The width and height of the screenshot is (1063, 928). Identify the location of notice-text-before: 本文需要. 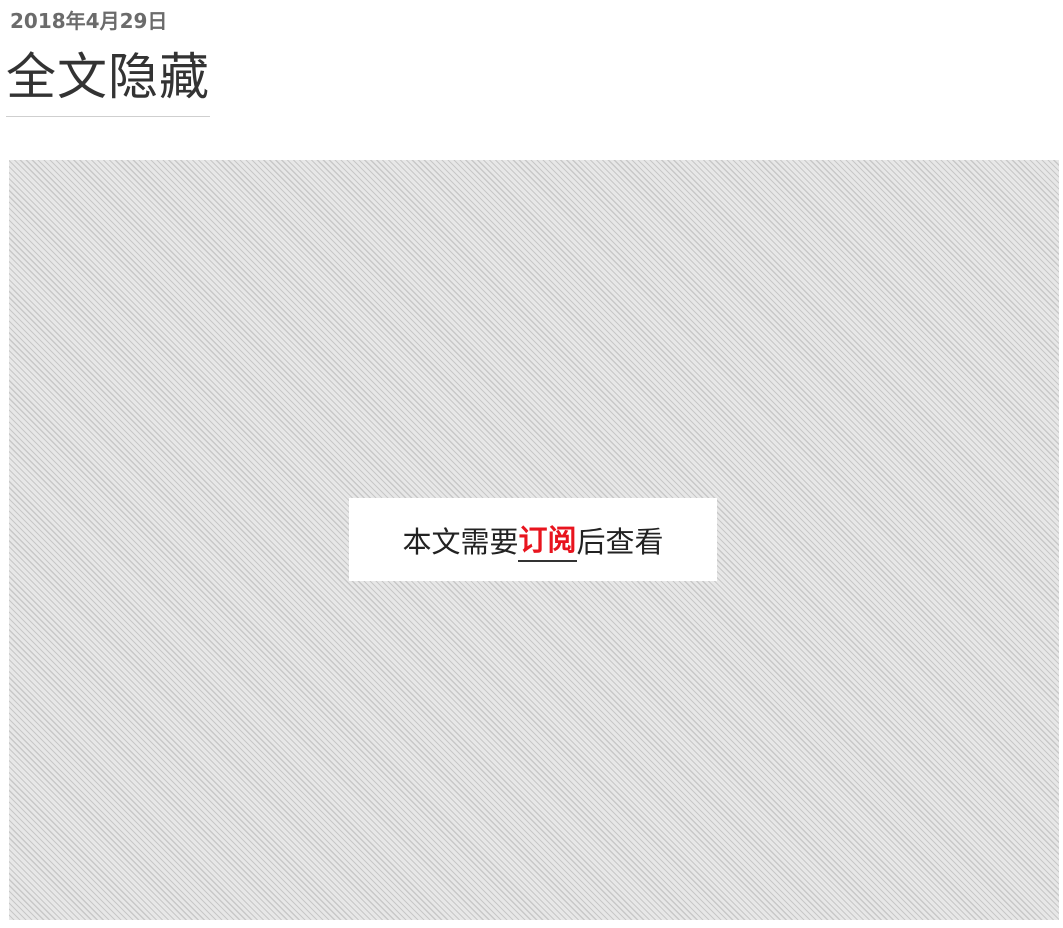
(460, 541).